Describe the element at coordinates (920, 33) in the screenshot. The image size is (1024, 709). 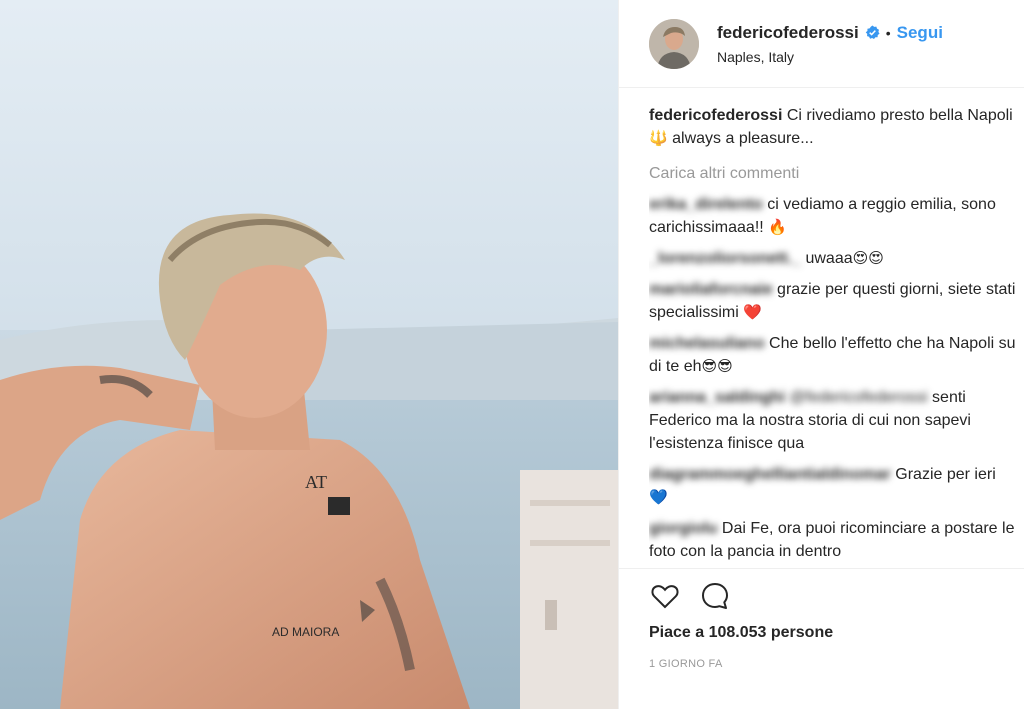
I see `follow-button: Segui` at that location.